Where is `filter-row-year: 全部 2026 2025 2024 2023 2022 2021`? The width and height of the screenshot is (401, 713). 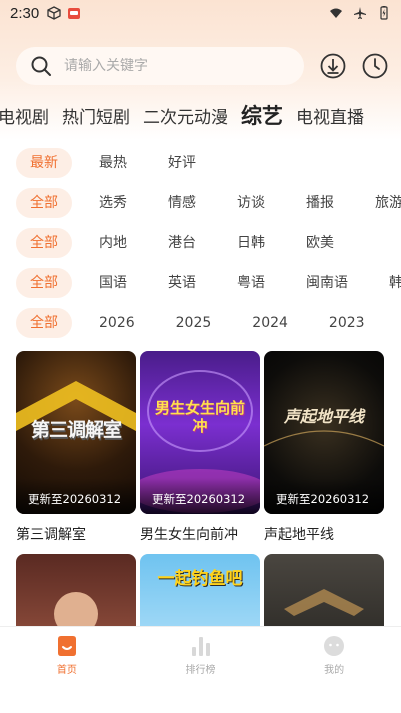
filter-row-year: 全部 2026 2025 2024 2023 2022 2021 is located at coordinates (200, 323).